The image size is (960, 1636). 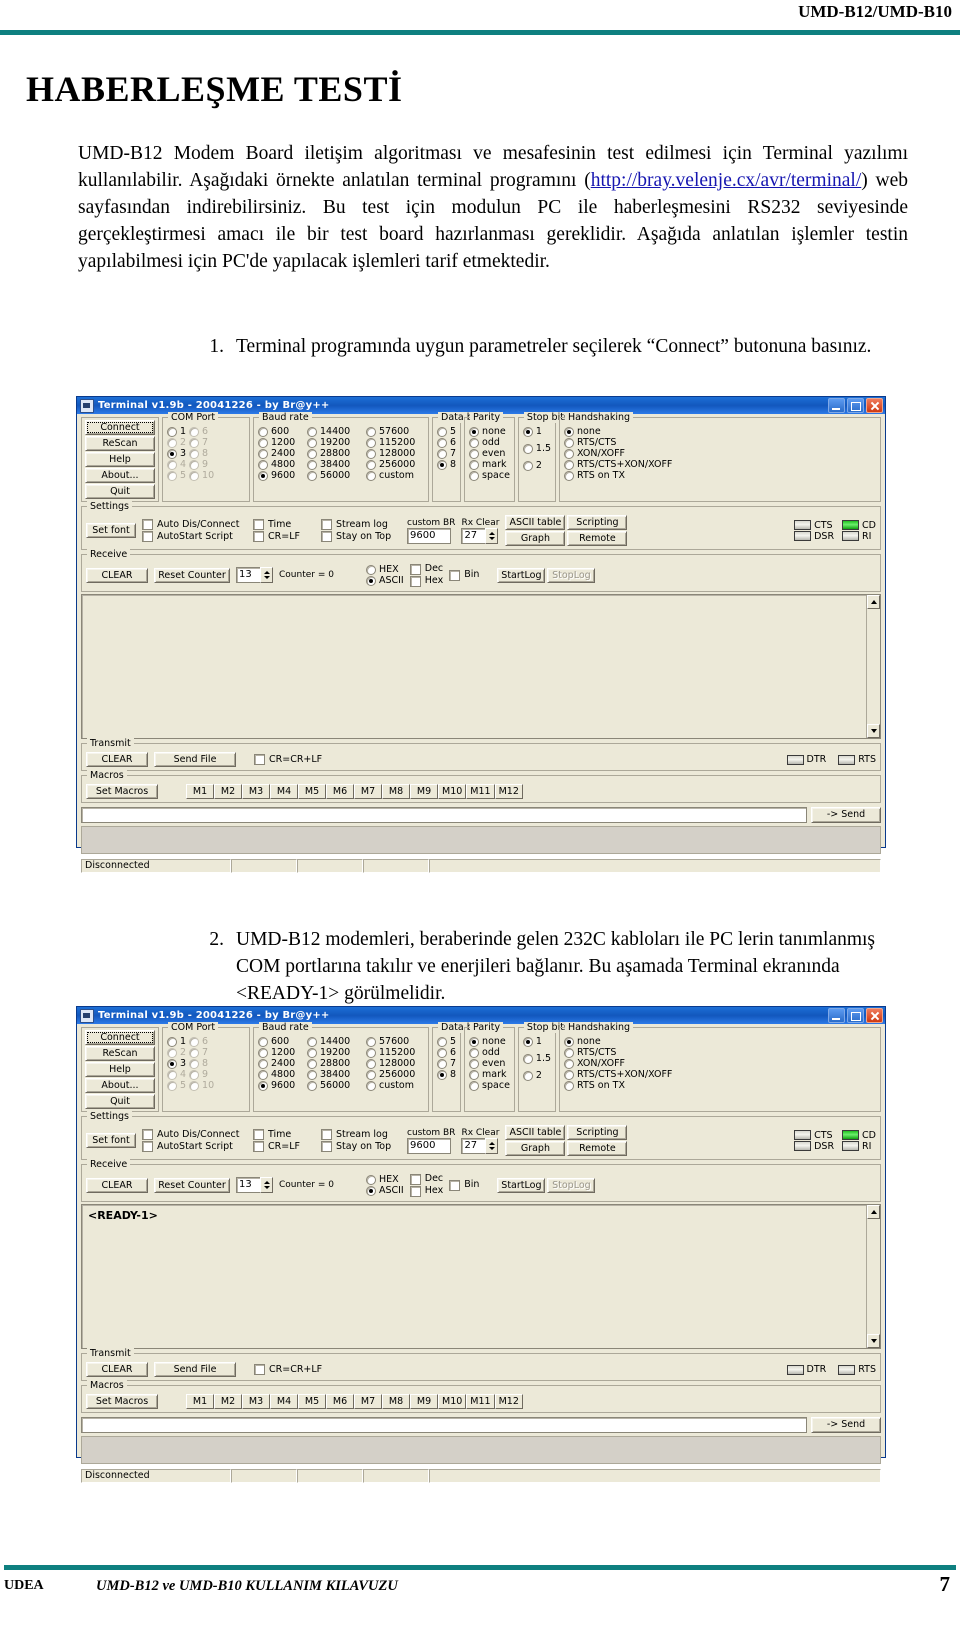 What do you see at coordinates (117, 1185) in the screenshot?
I see `receive-clear-button: CLEAR` at bounding box center [117, 1185].